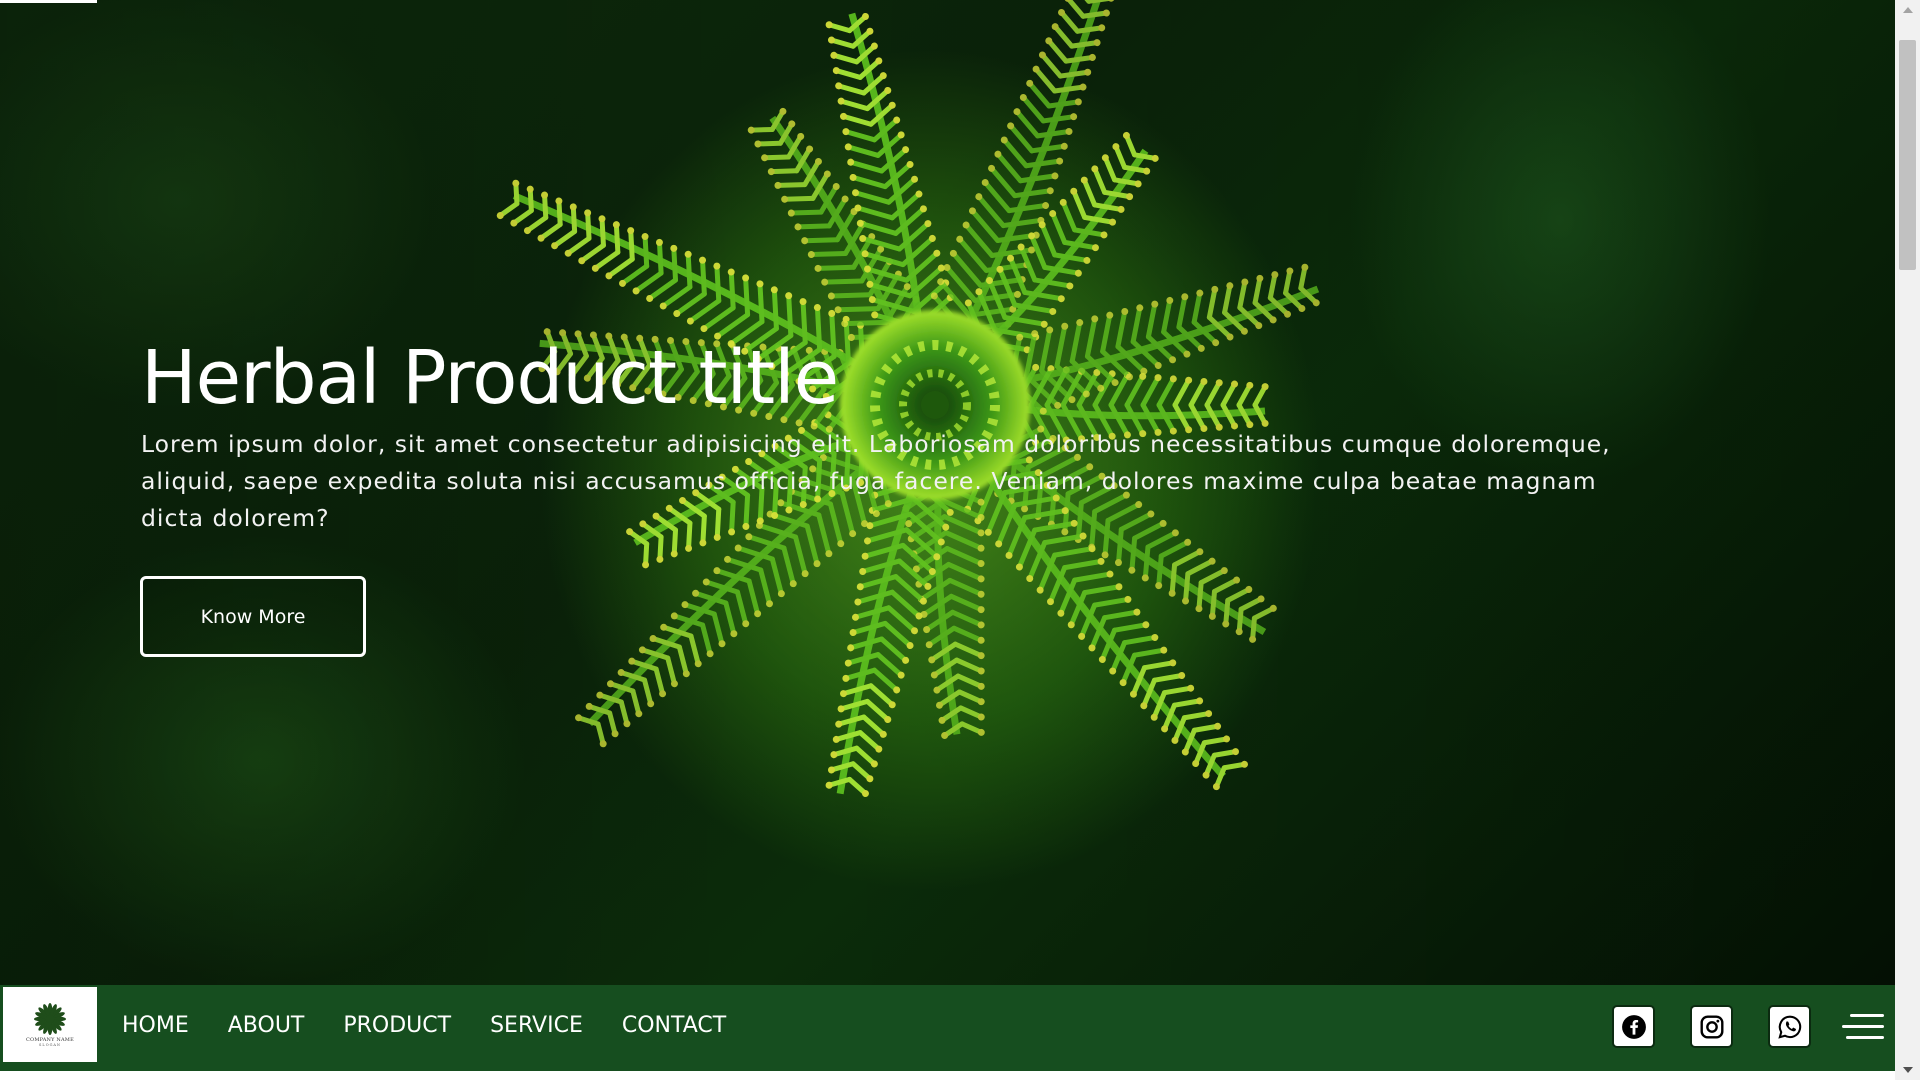 This screenshot has height=1080, width=1920. I want to click on page-bottom-strip, so click(947, 1075).